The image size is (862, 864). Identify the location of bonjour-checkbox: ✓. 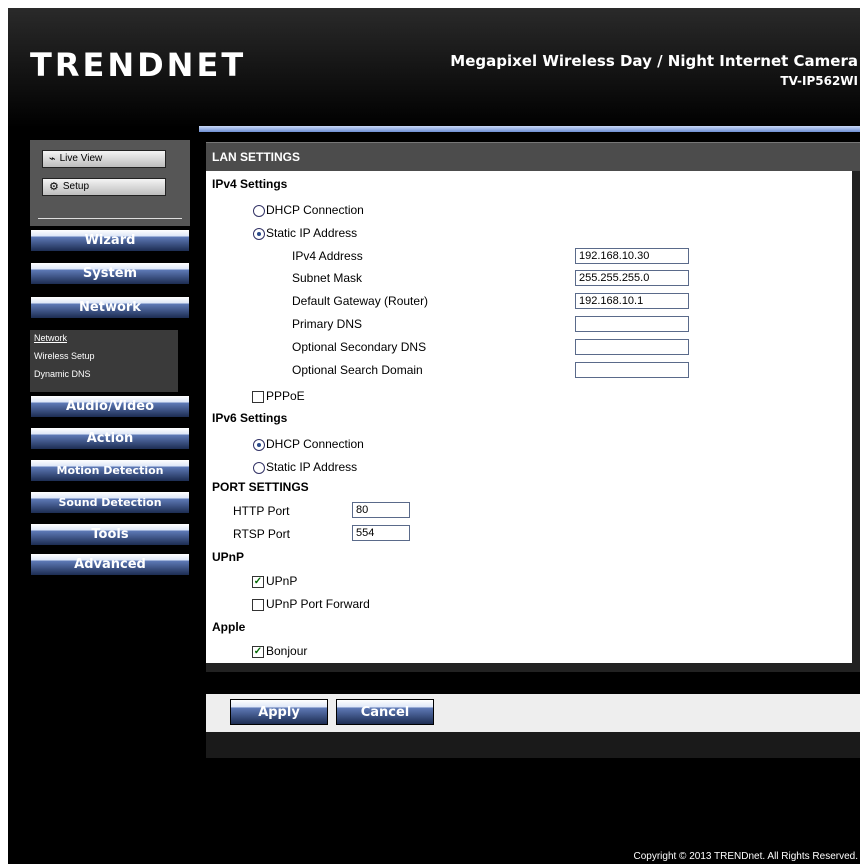
(258, 652).